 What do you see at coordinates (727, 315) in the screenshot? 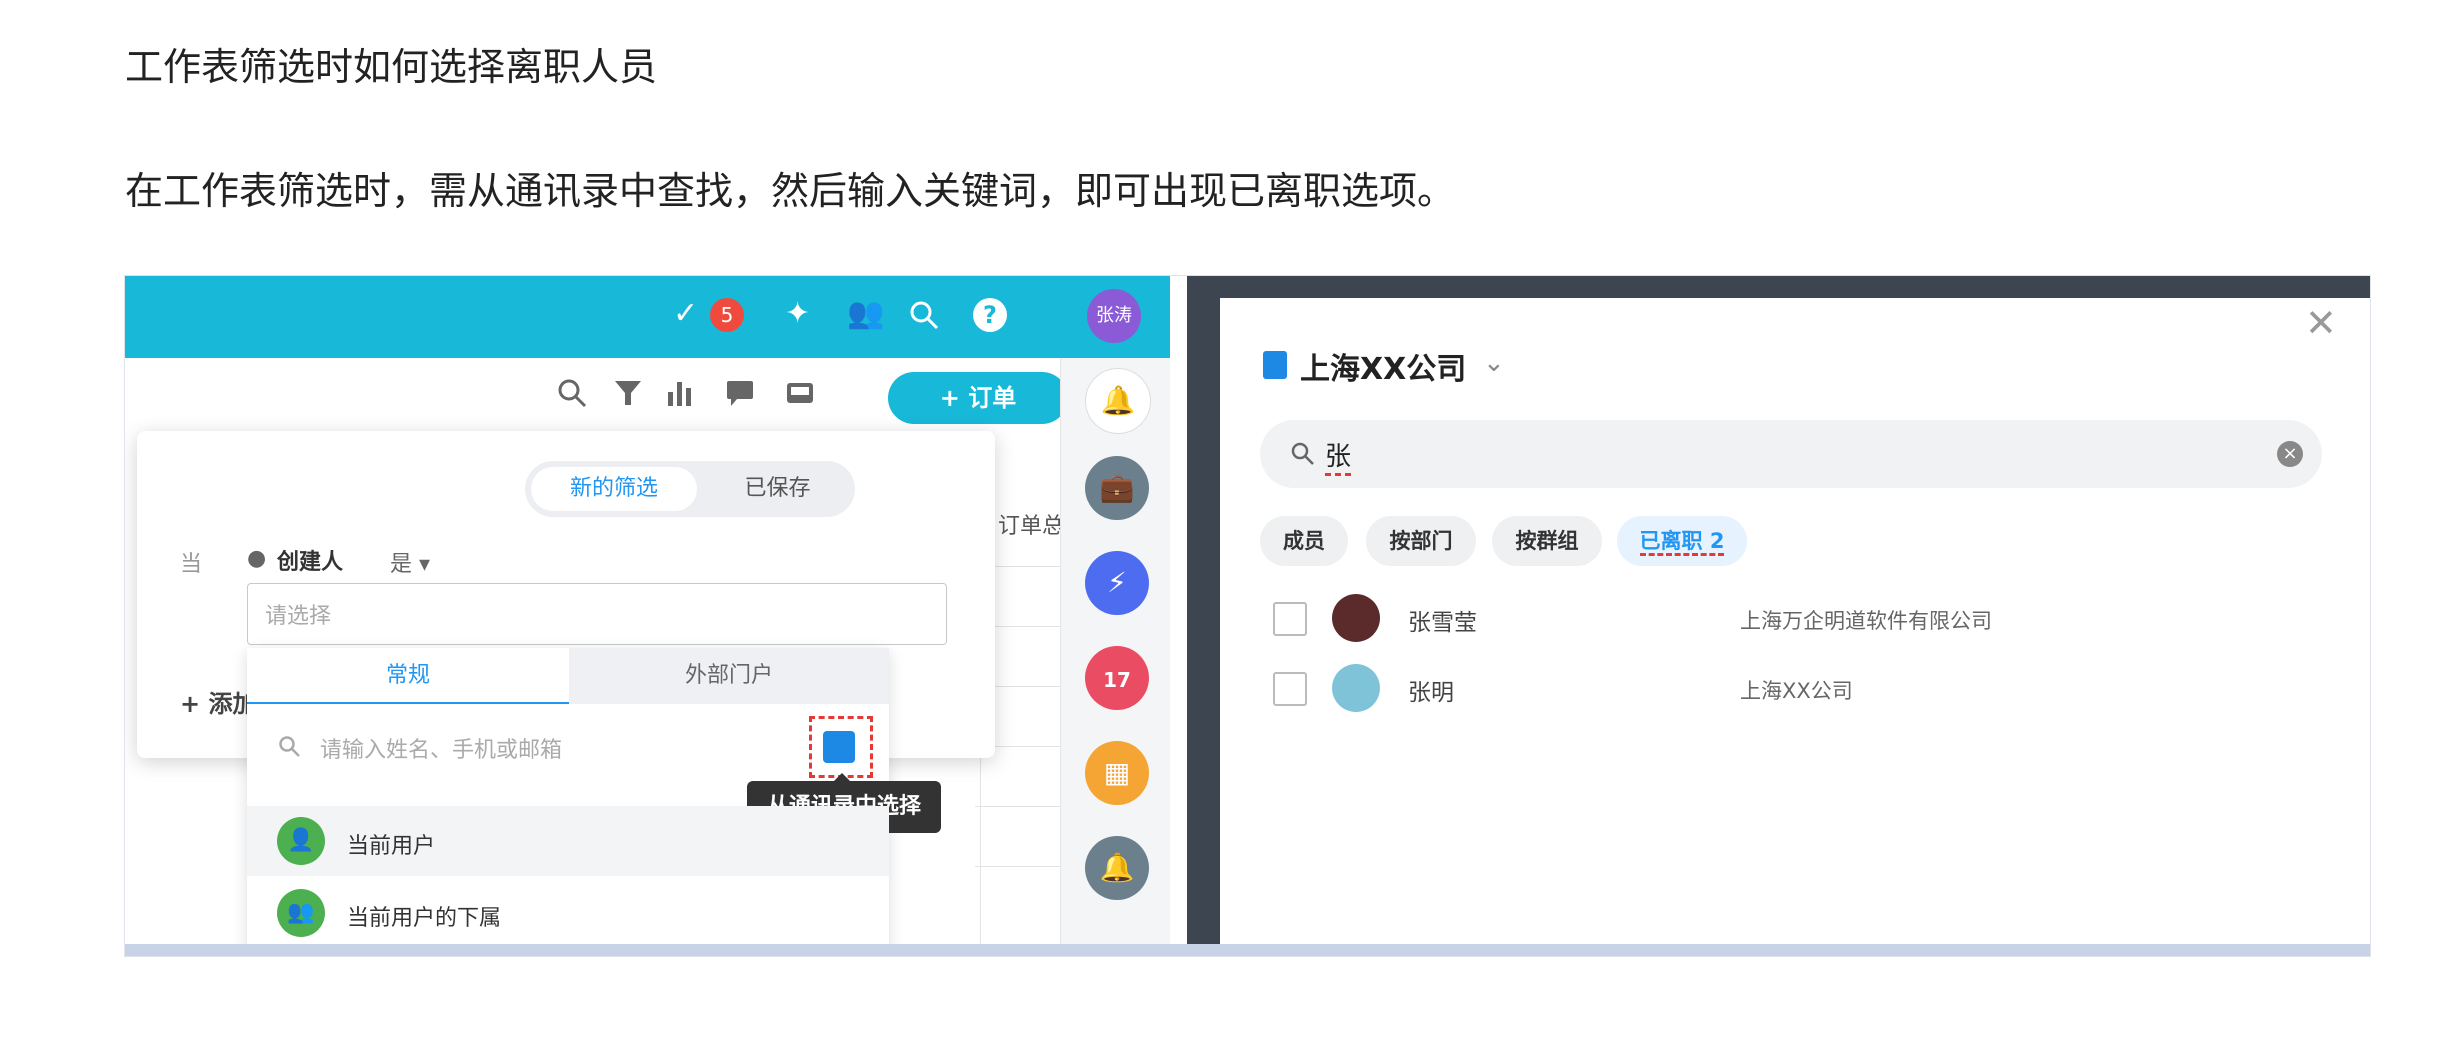
I see `notification-badge: 5` at bounding box center [727, 315].